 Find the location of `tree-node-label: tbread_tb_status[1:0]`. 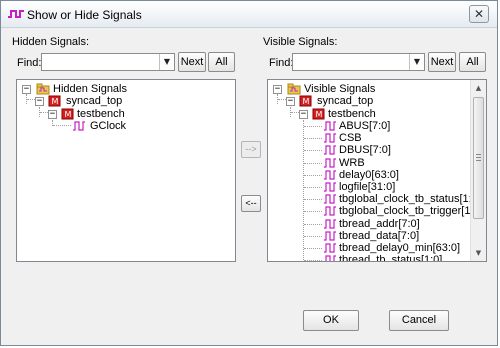

tree-node-label: tbread_tb_status[1:0] is located at coordinates (391, 258).